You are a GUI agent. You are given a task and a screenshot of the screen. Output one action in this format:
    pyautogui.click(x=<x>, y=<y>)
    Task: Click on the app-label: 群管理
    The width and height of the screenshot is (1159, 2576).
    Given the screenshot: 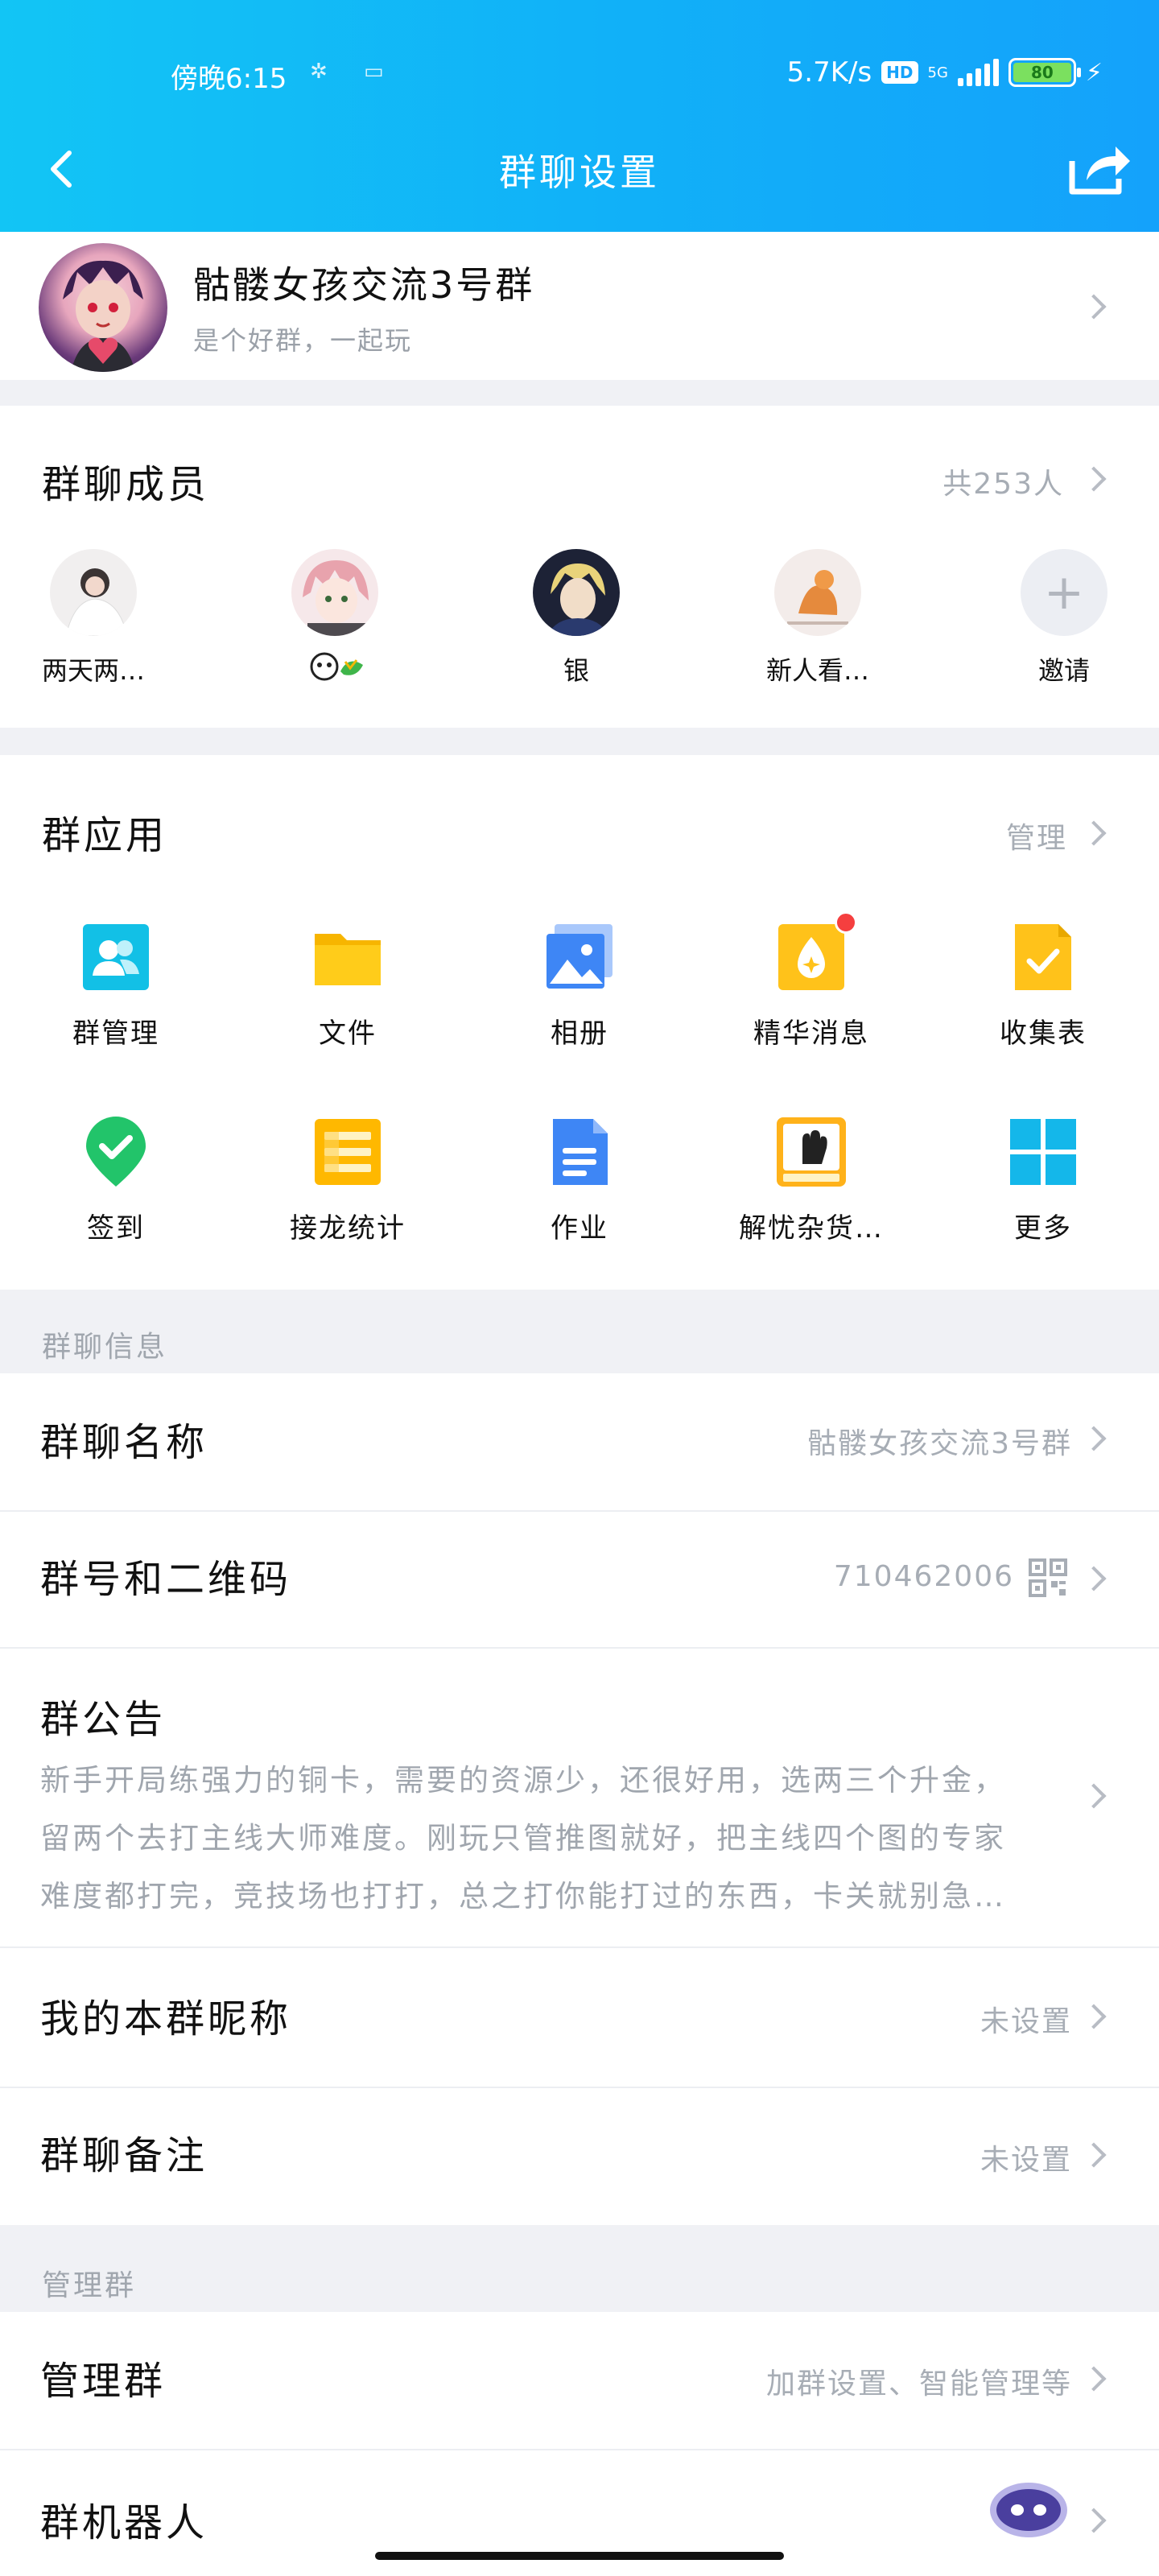 What is the action you would take?
    pyautogui.click(x=115, y=1034)
    